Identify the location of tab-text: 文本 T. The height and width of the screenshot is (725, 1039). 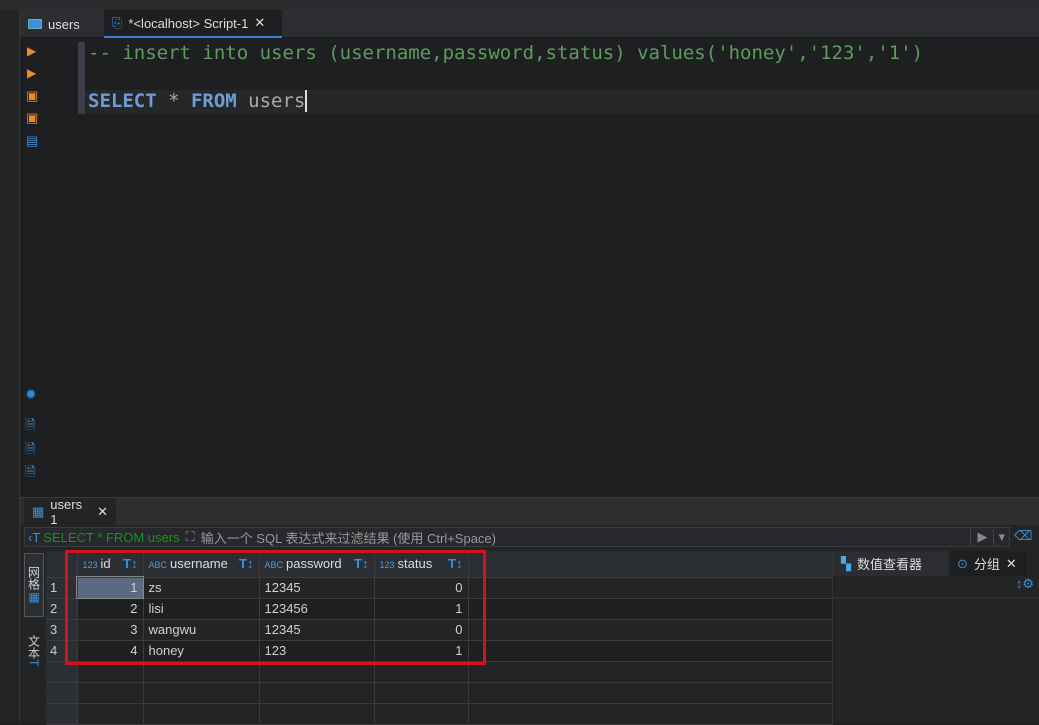
(34, 651).